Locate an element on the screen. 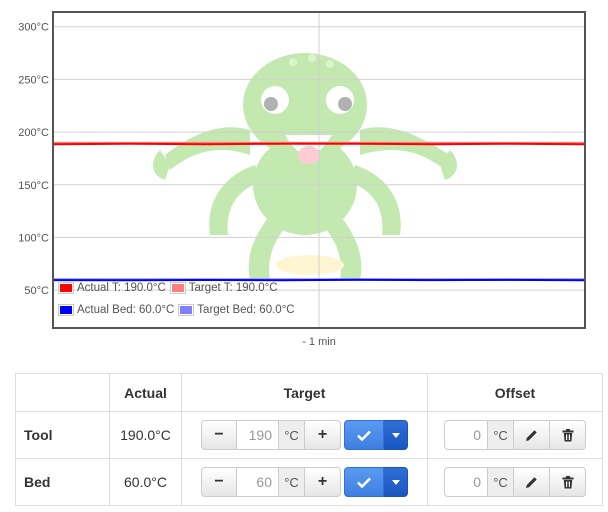 The height and width of the screenshot is (512, 608). offset-input-tool: 0 is located at coordinates (466, 435).